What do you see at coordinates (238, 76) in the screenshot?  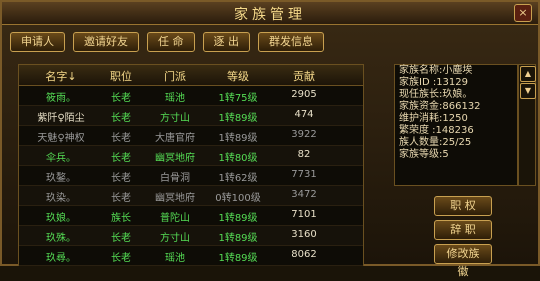 I see `header-level: 等级` at bounding box center [238, 76].